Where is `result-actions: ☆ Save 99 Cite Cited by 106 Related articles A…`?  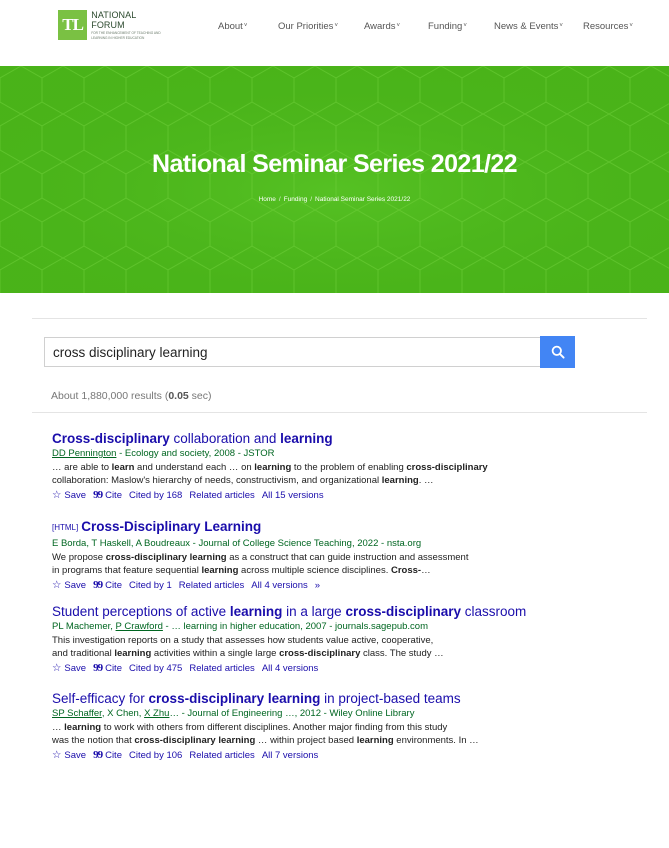
result-actions: ☆ Save 99 Cite Cited by 106 Related articles A… is located at coordinates (347, 755).